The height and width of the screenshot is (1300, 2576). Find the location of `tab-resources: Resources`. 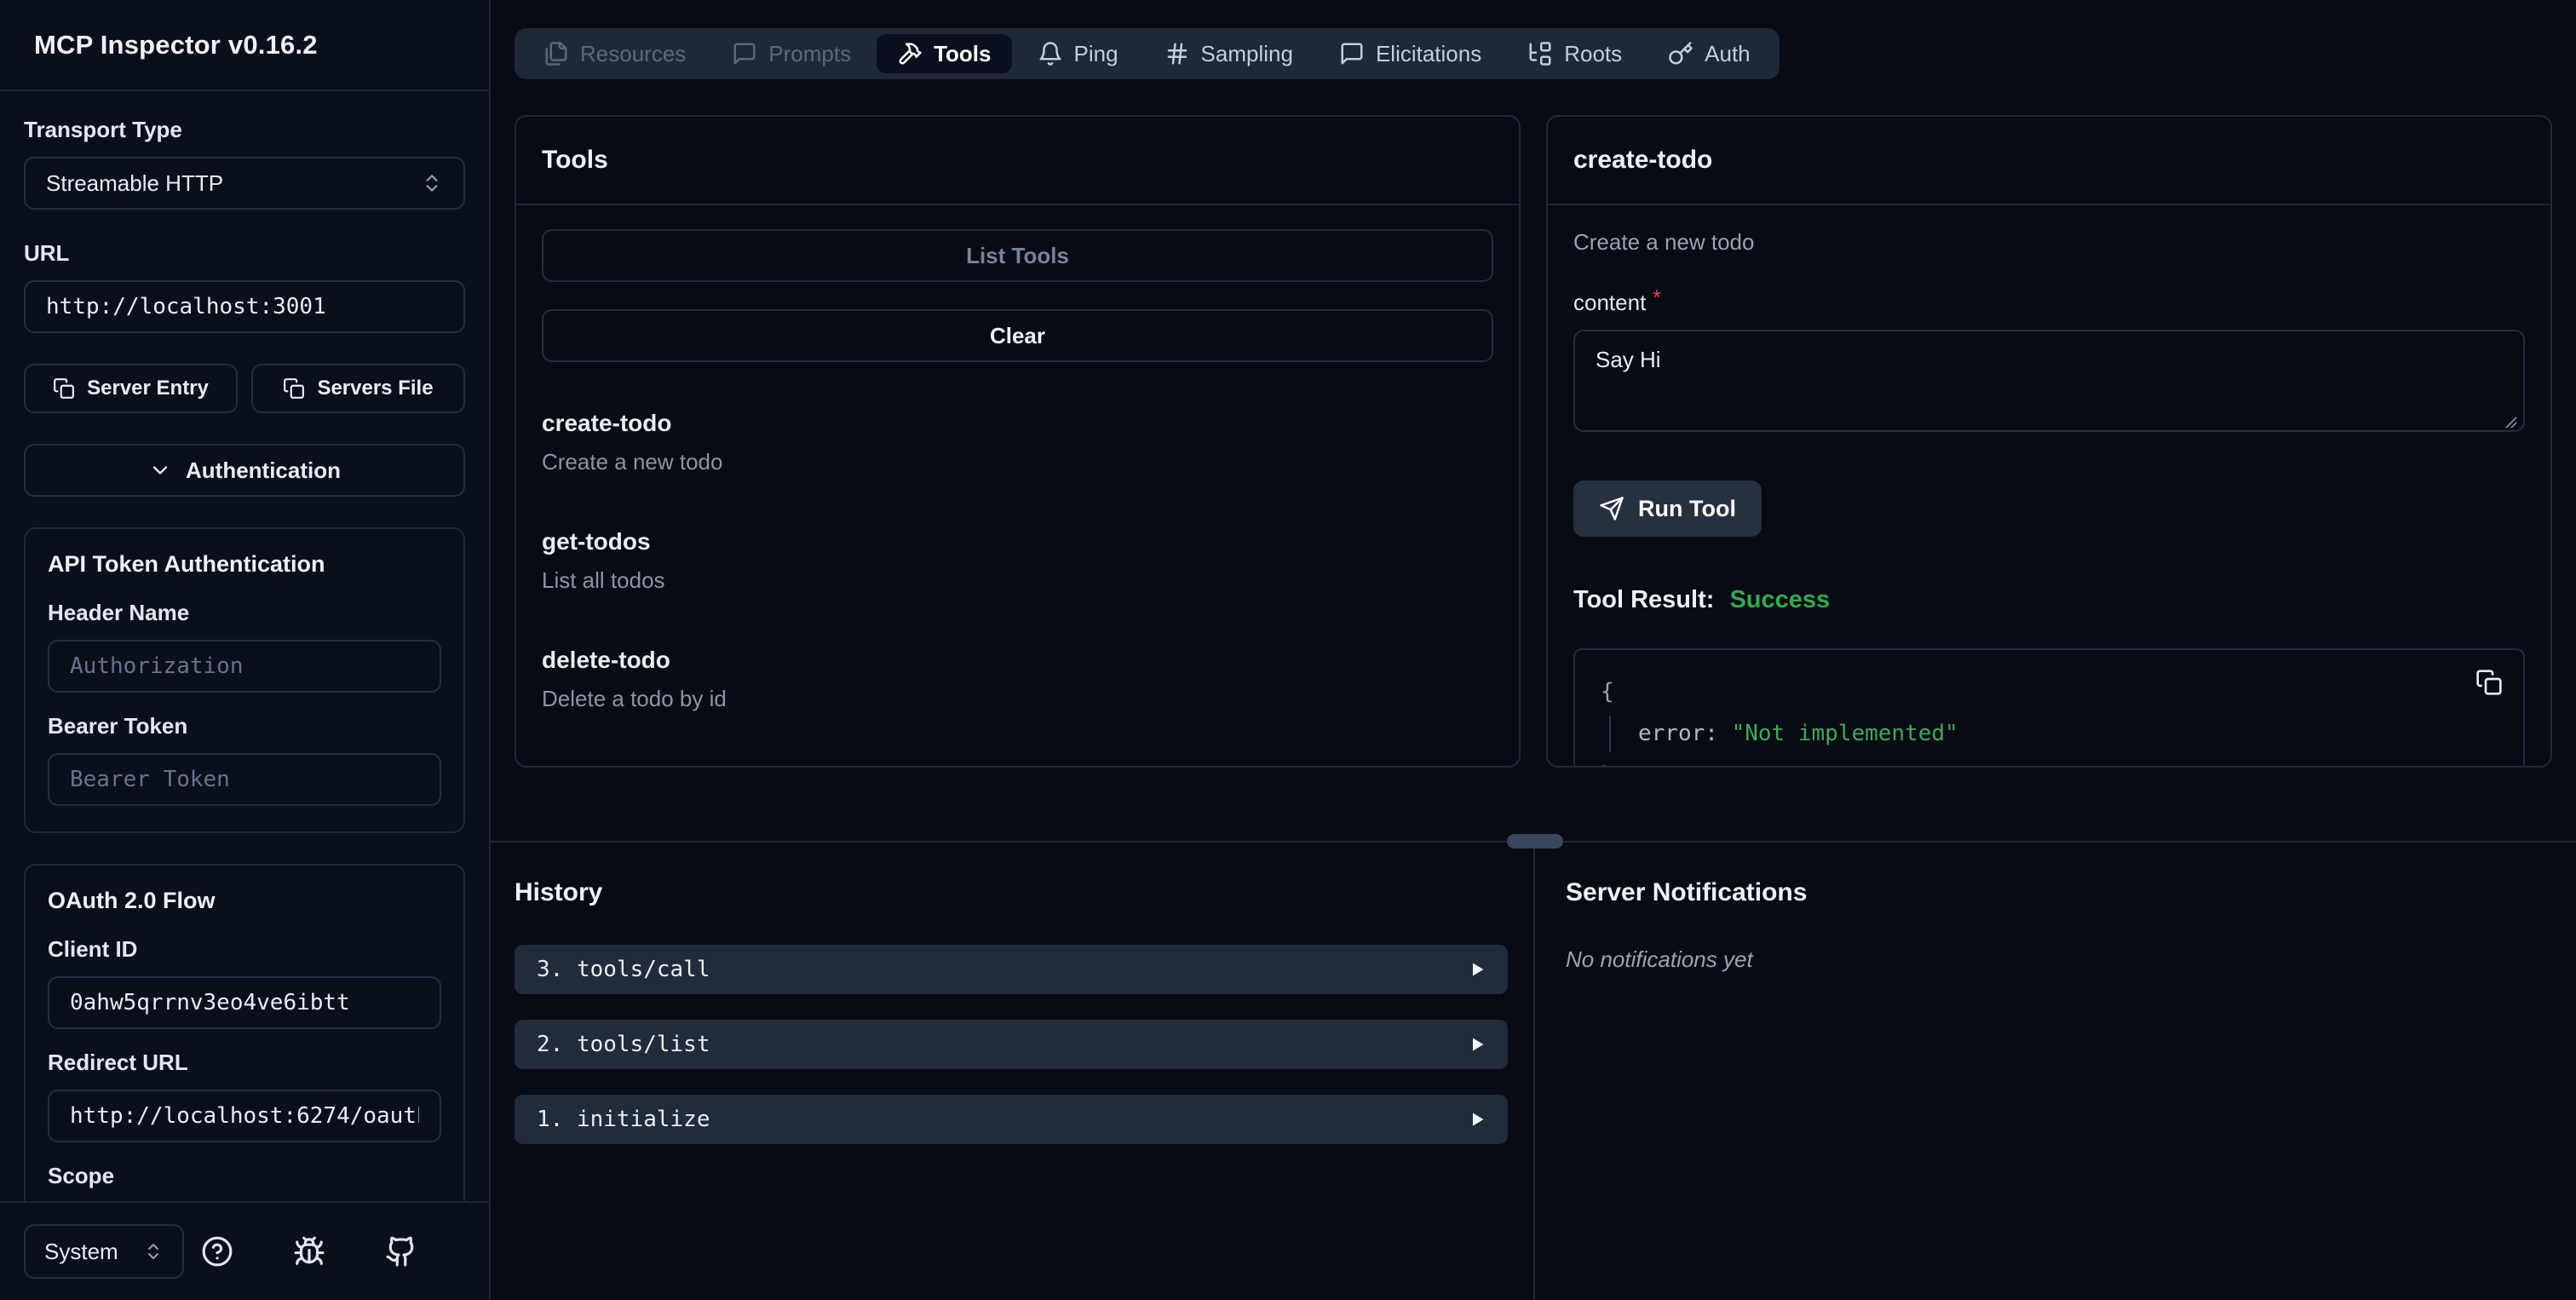

tab-resources: Resources is located at coordinates (615, 53).